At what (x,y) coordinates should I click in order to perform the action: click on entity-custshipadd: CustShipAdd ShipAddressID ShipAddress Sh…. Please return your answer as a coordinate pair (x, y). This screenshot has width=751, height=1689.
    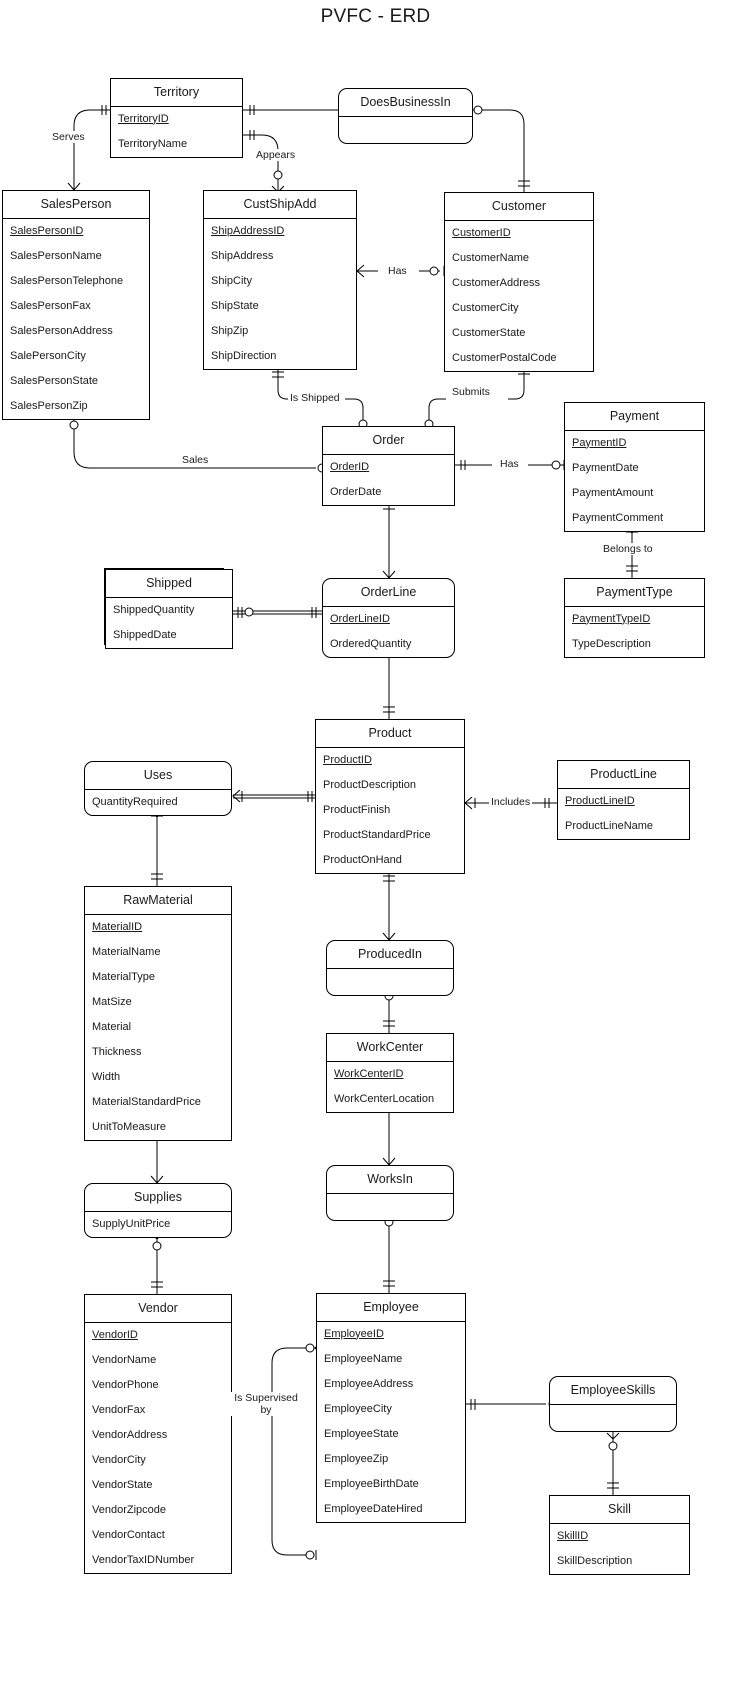
    Looking at the image, I should click on (280, 280).